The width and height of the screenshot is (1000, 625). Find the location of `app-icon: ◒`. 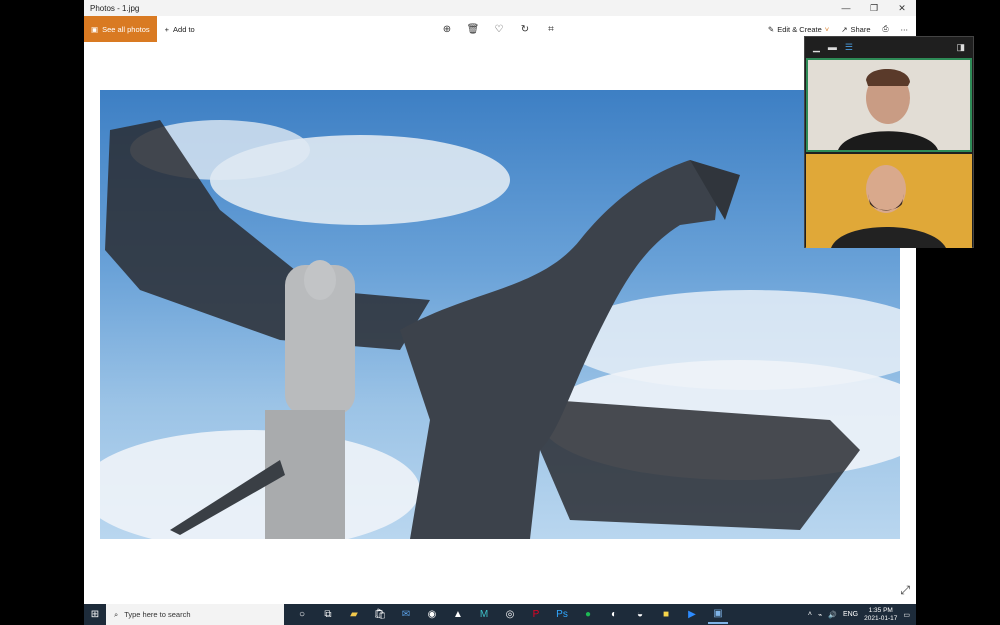

app-icon: ◒ is located at coordinates (640, 615).